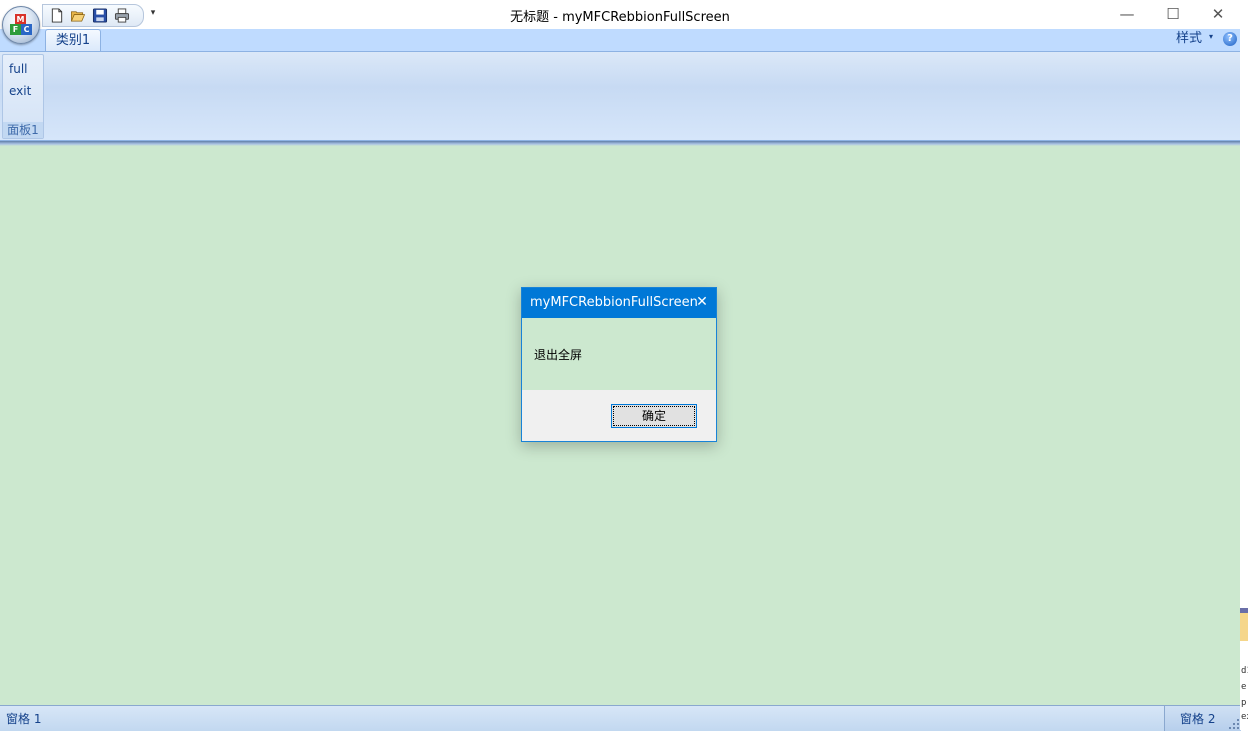  Describe the element at coordinates (1244, 687) in the screenshot. I see `background-text: e.` at that location.